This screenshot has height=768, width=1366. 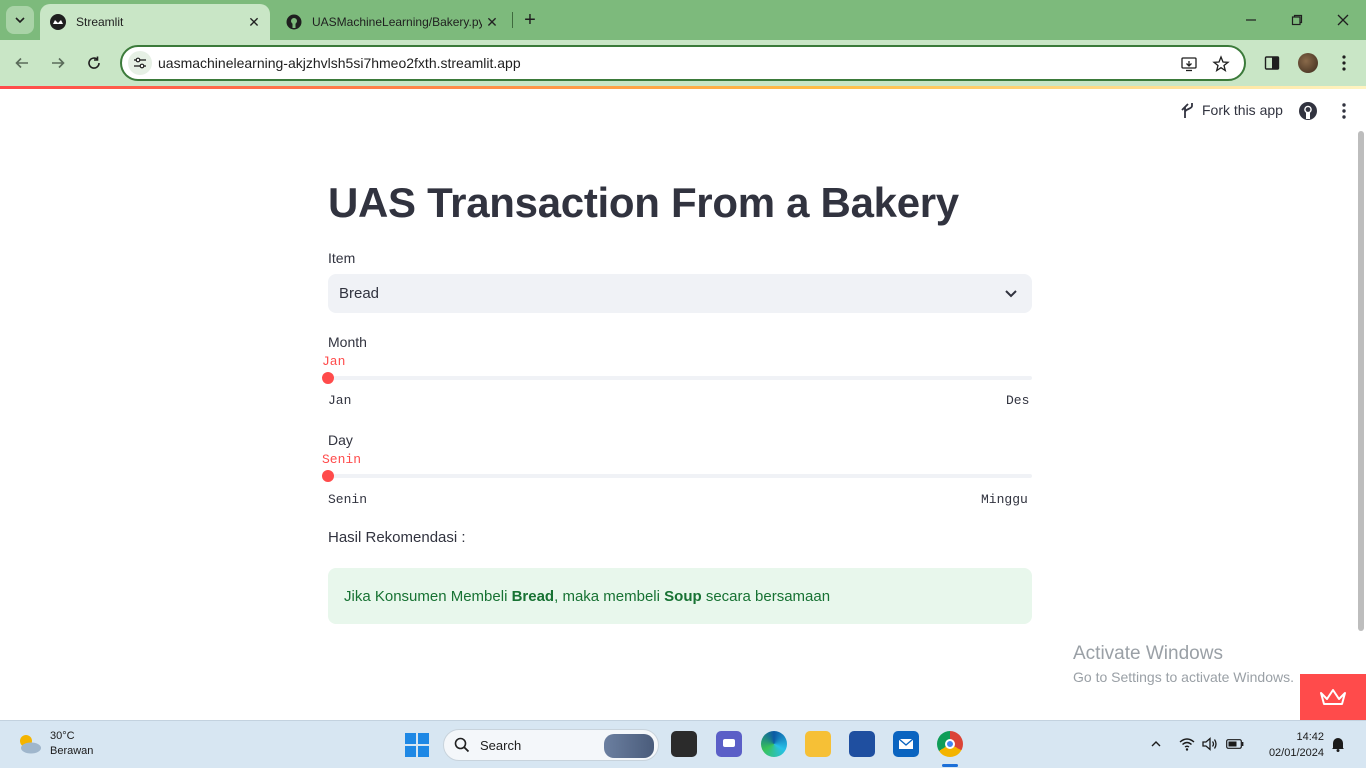 I want to click on microsoft-store-icon, so click(x=862, y=744).